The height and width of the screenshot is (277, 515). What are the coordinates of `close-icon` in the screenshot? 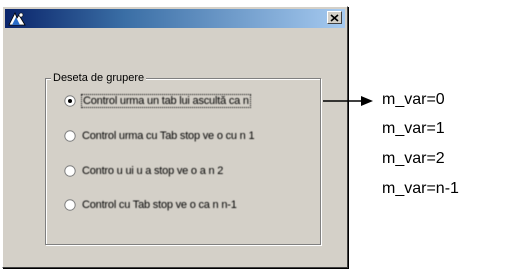 It's located at (334, 17).